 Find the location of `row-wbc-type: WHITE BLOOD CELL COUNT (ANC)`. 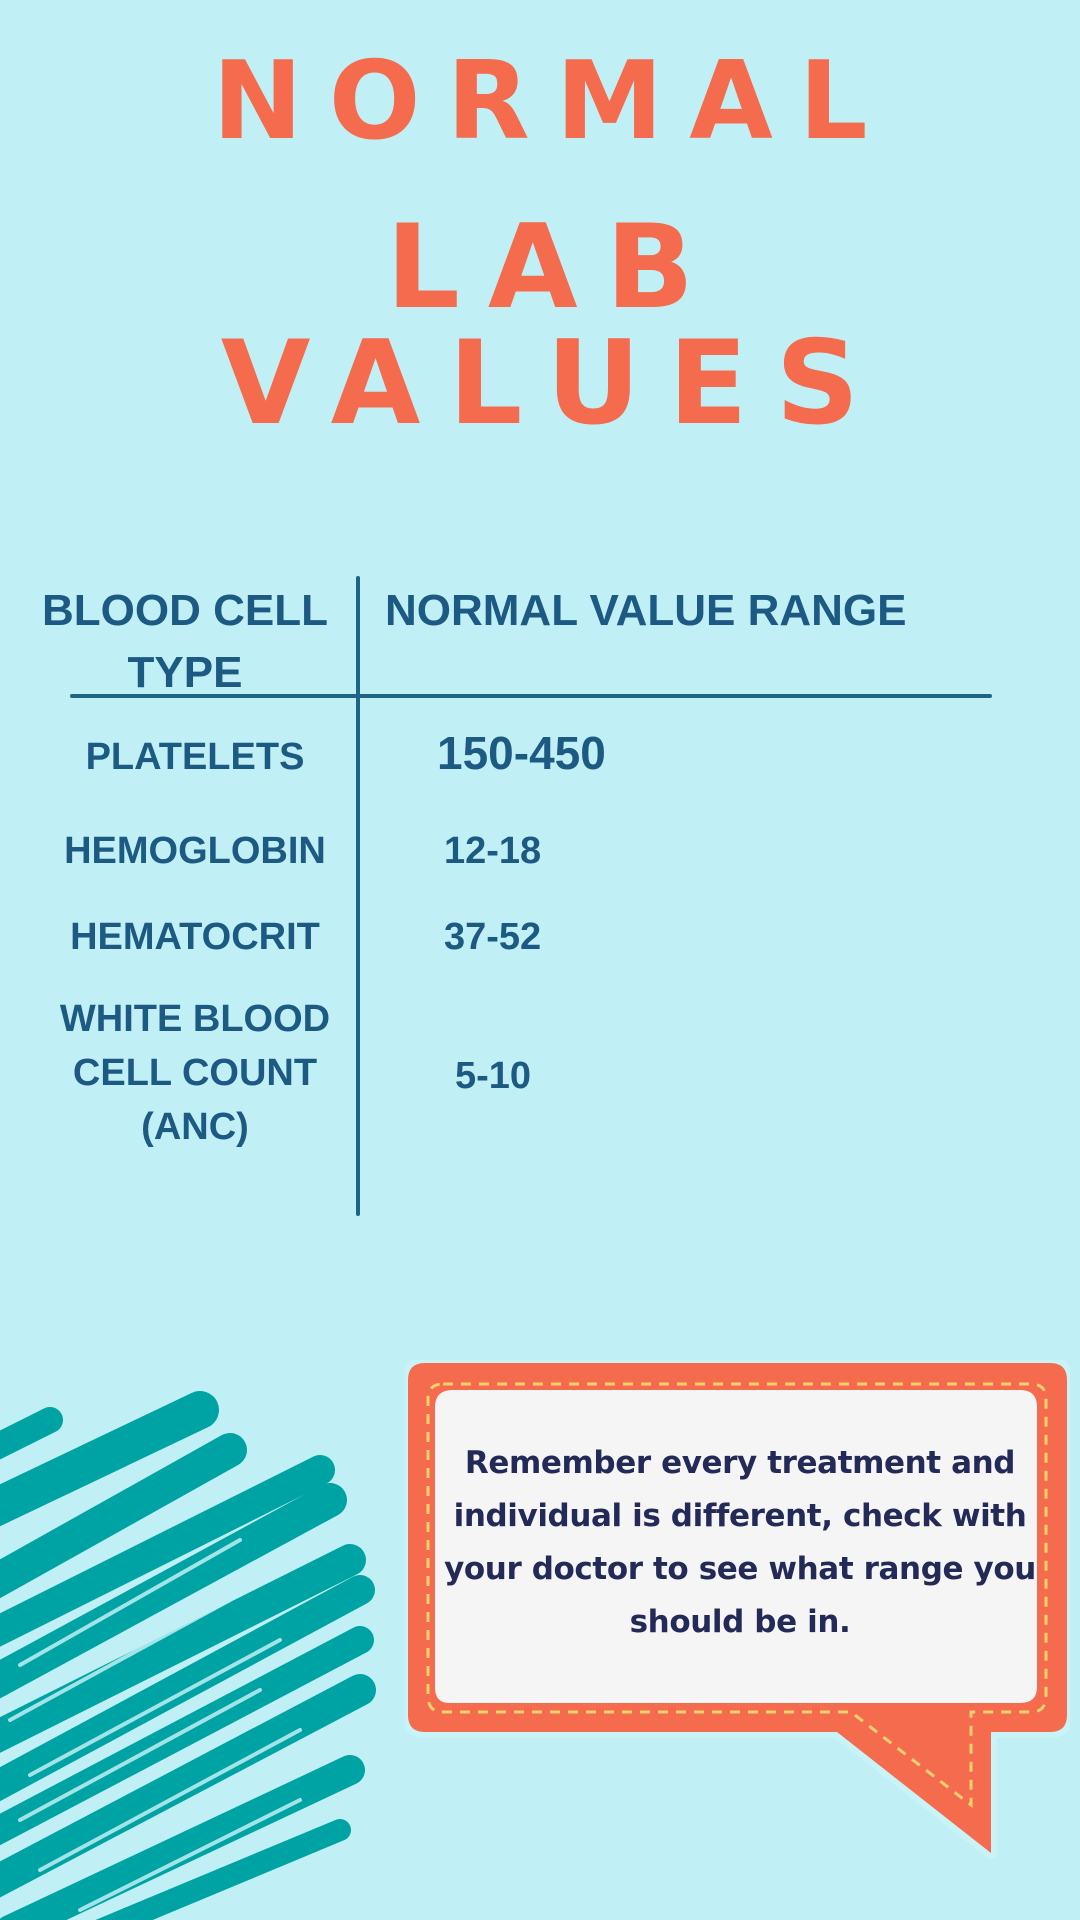

row-wbc-type: WHITE BLOOD CELL COUNT (ANC) is located at coordinates (195, 1073).